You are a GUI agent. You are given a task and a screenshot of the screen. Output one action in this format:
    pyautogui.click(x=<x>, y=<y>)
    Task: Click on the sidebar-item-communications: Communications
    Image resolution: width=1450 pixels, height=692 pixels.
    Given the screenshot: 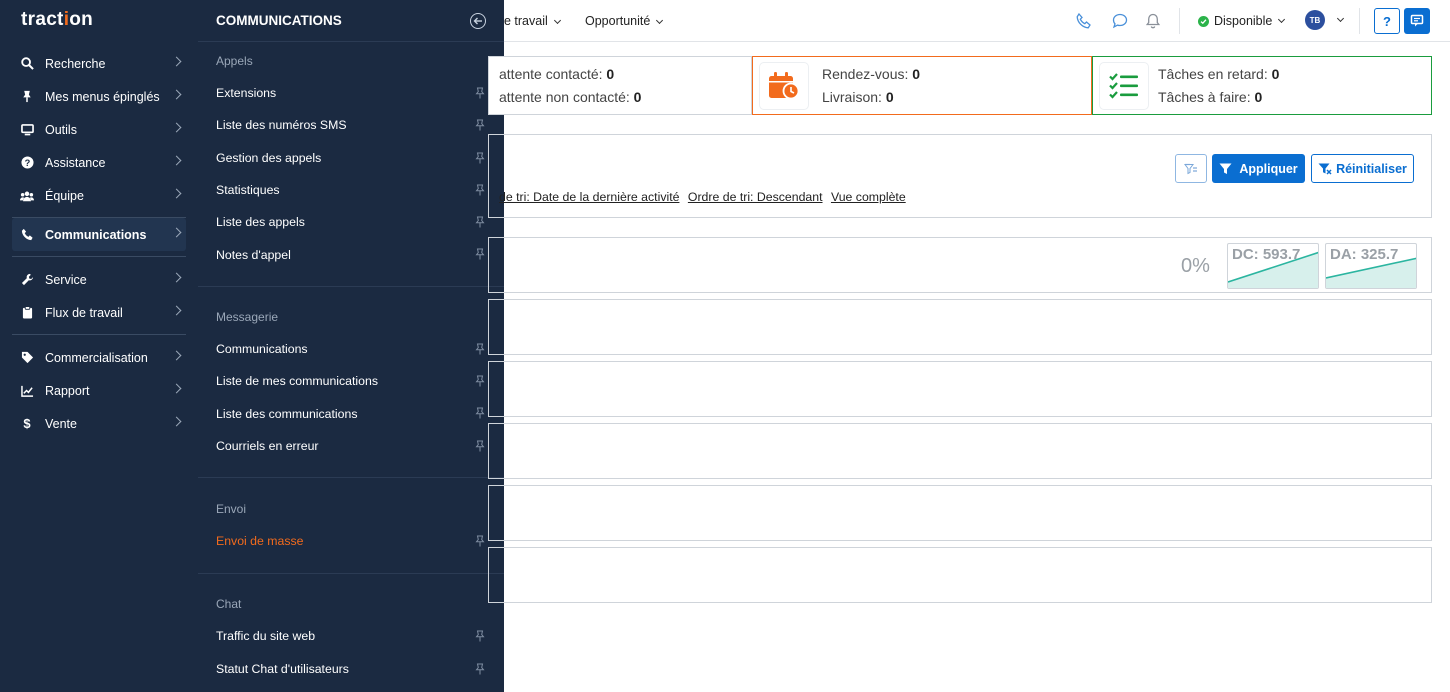 What is the action you would take?
    pyautogui.click(x=99, y=234)
    